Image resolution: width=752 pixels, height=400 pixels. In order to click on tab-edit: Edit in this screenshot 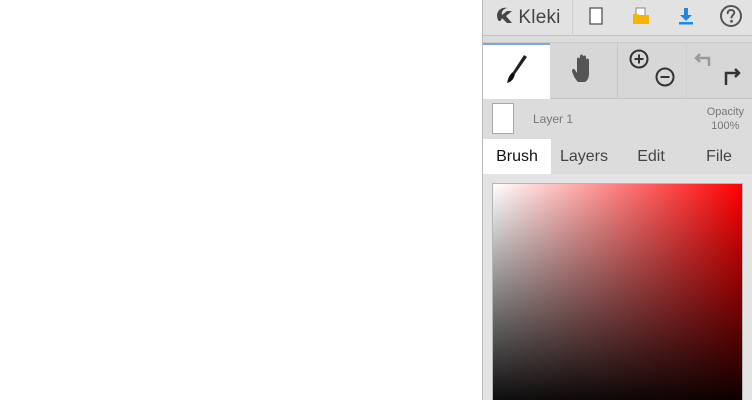, I will do `click(651, 156)`.